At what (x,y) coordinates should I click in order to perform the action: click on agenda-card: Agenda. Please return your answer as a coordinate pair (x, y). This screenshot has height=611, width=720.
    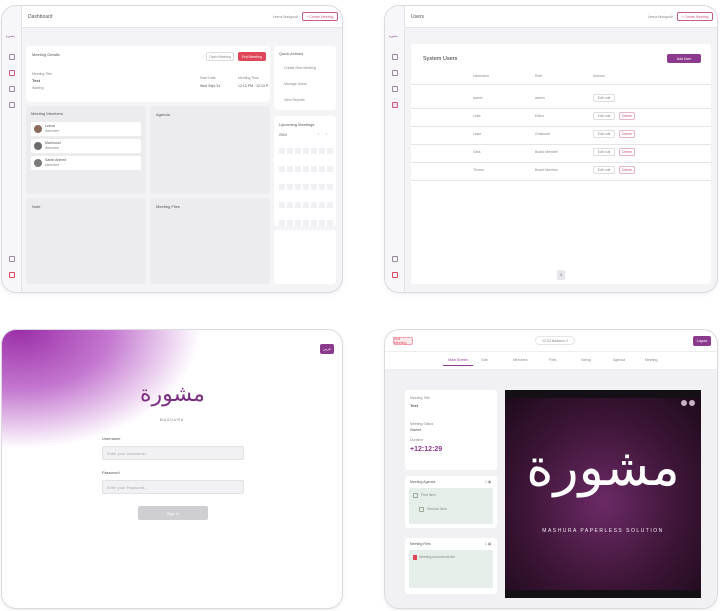
    Looking at the image, I should click on (210, 150).